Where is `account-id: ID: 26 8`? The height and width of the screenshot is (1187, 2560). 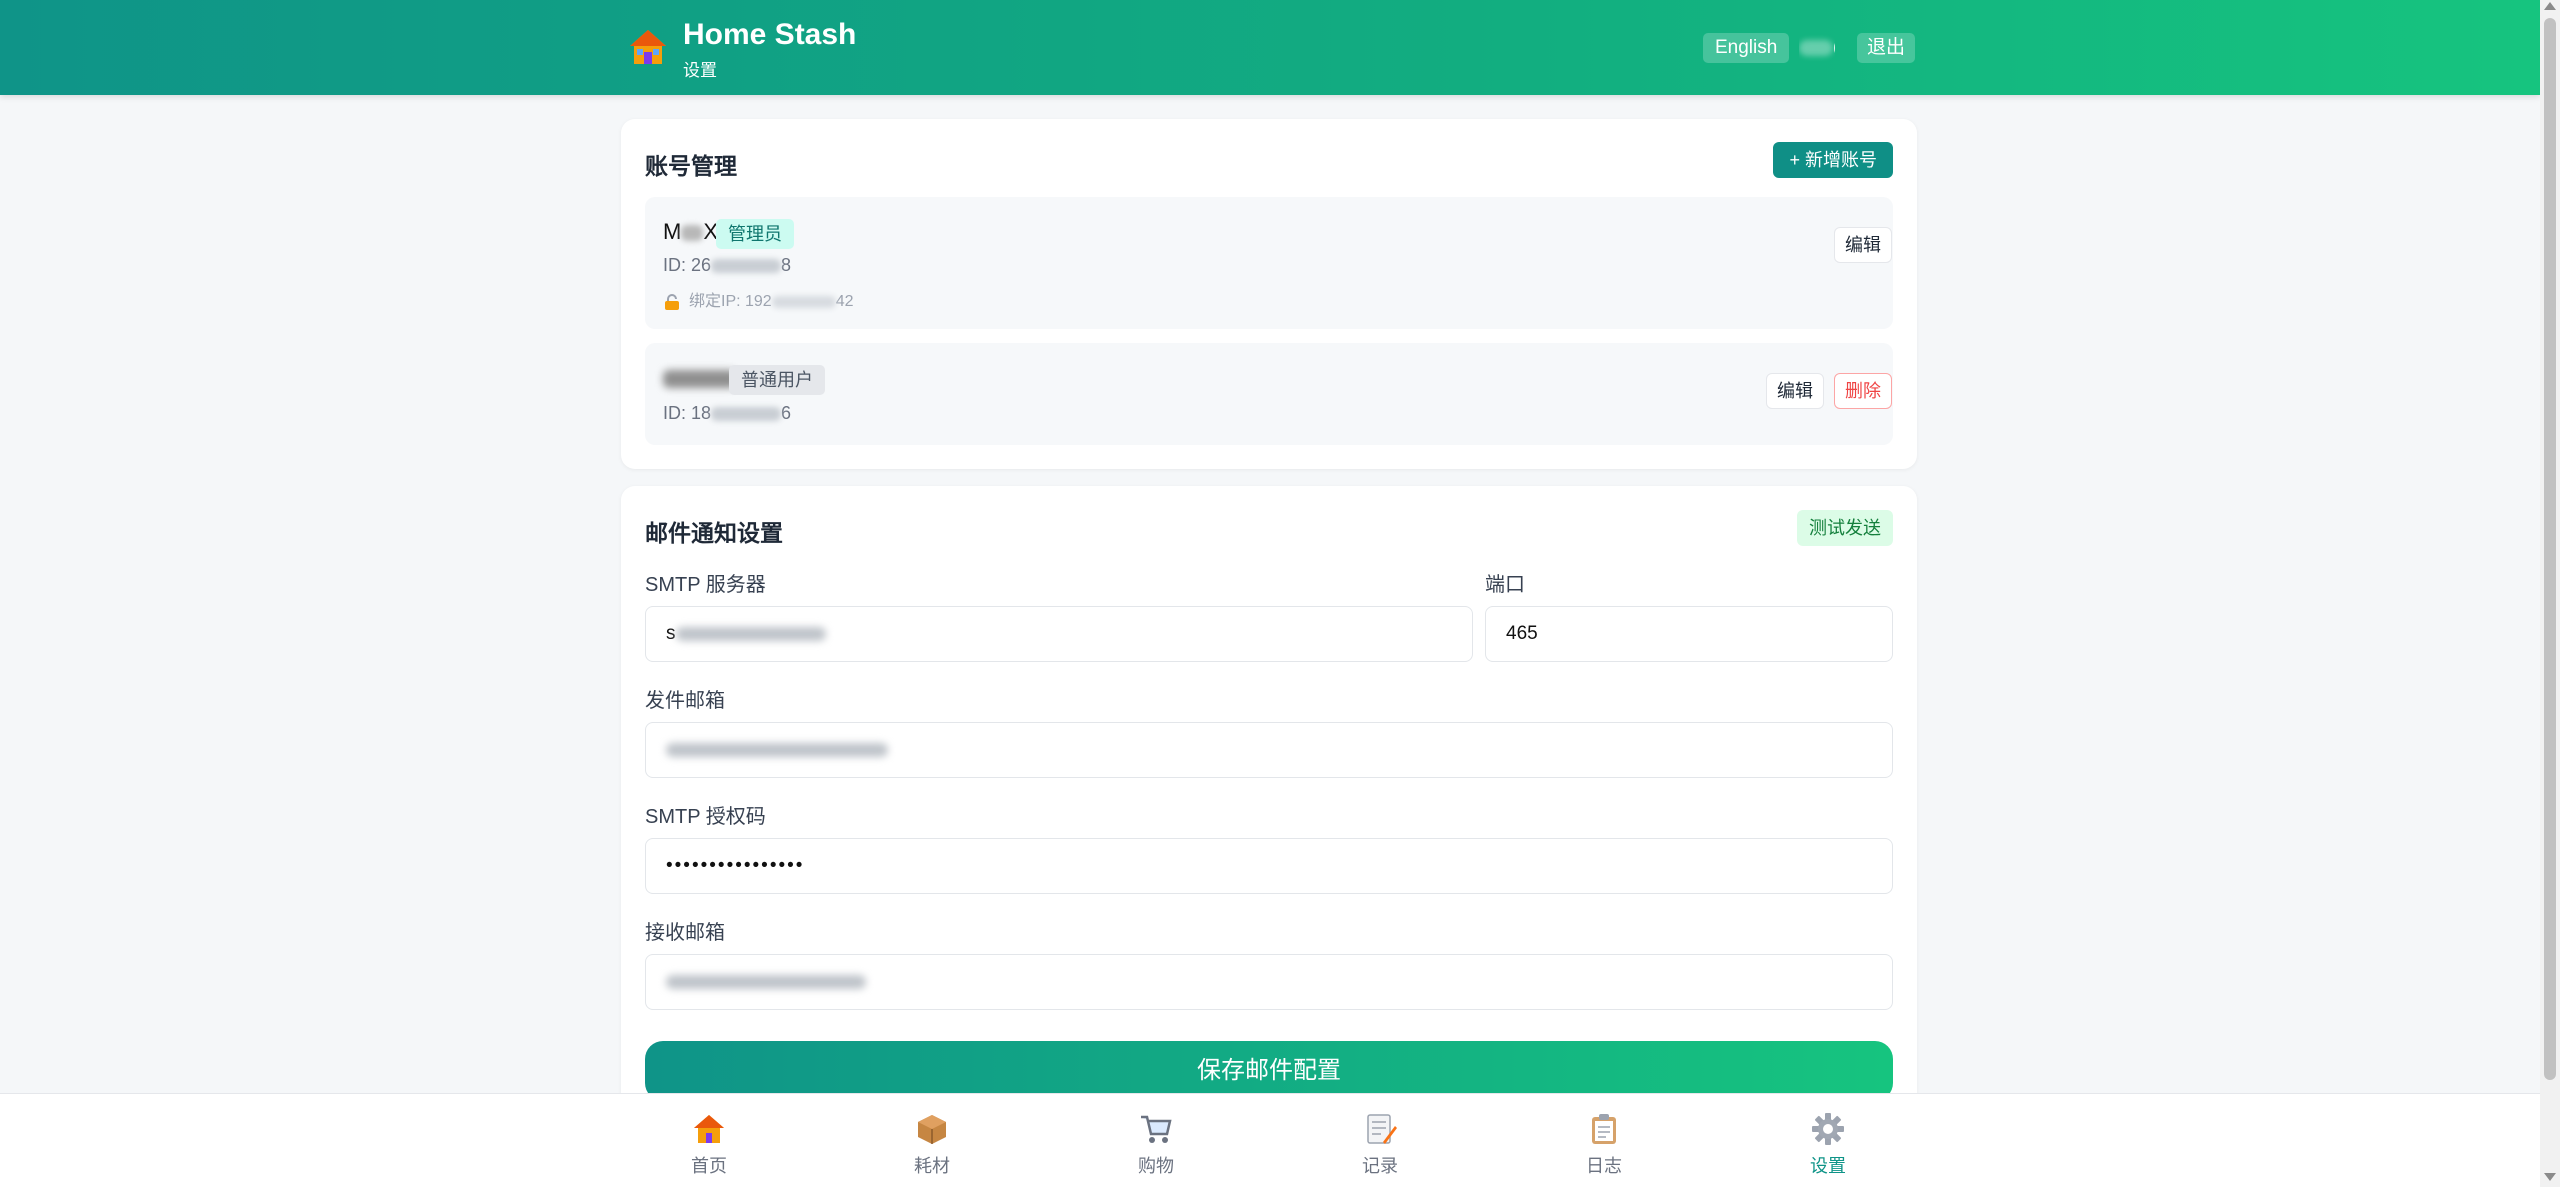 account-id: ID: 26 8 is located at coordinates (727, 265).